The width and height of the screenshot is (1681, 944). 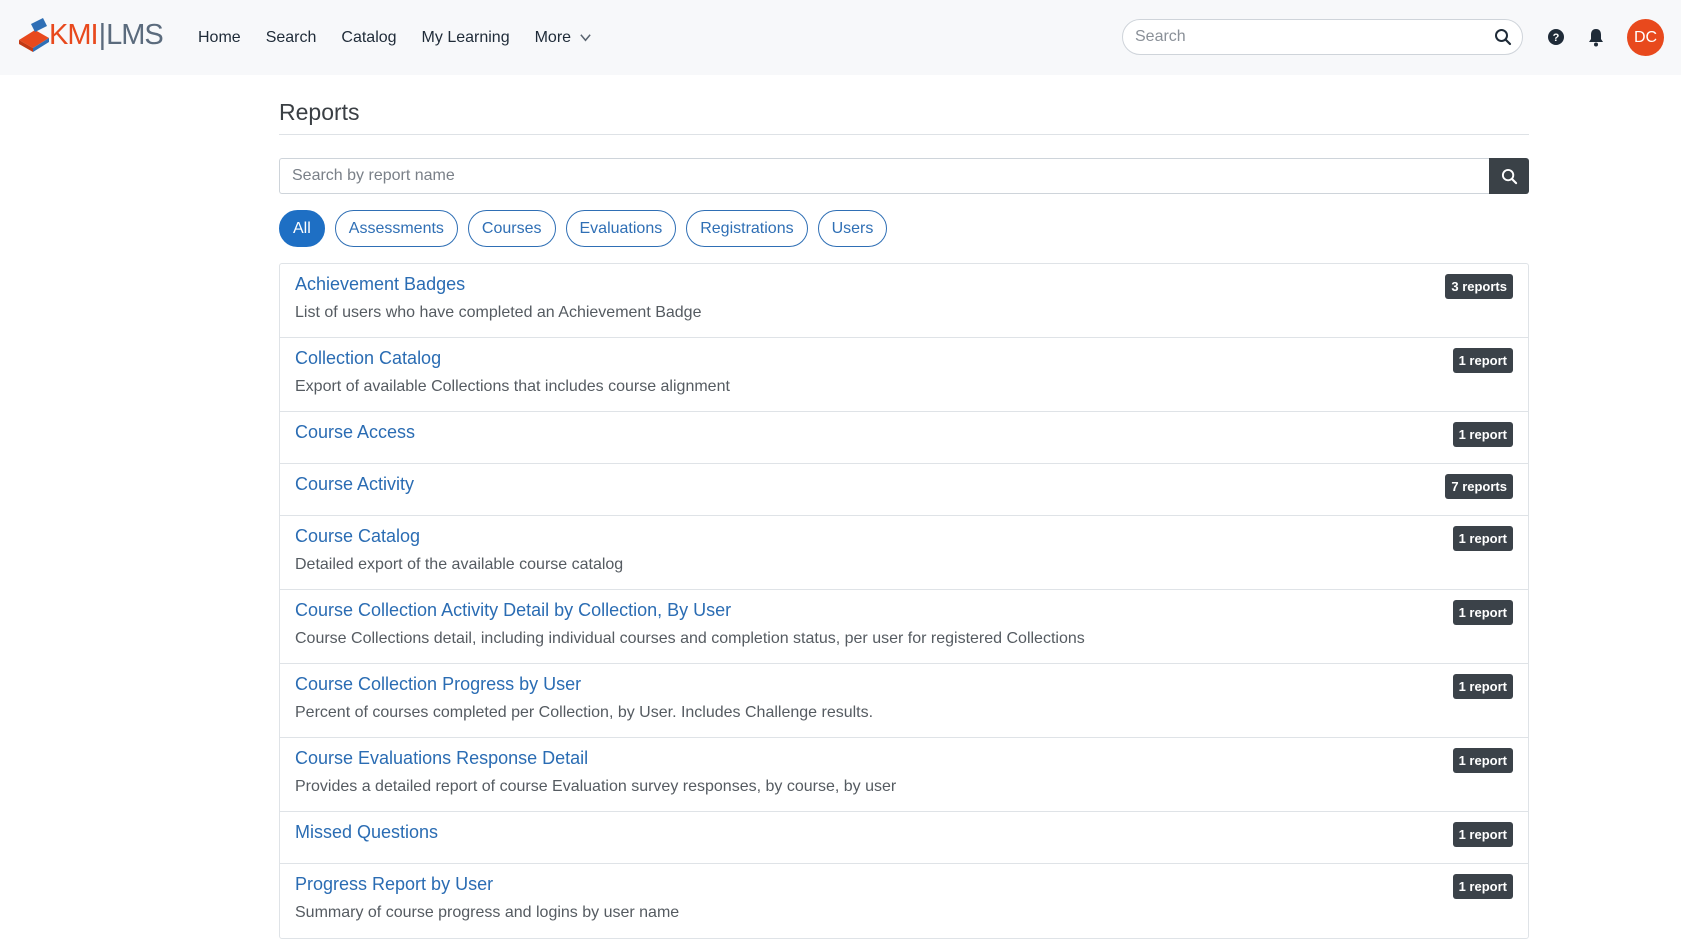 What do you see at coordinates (553, 37) in the screenshot?
I see `nav-more-label: More` at bounding box center [553, 37].